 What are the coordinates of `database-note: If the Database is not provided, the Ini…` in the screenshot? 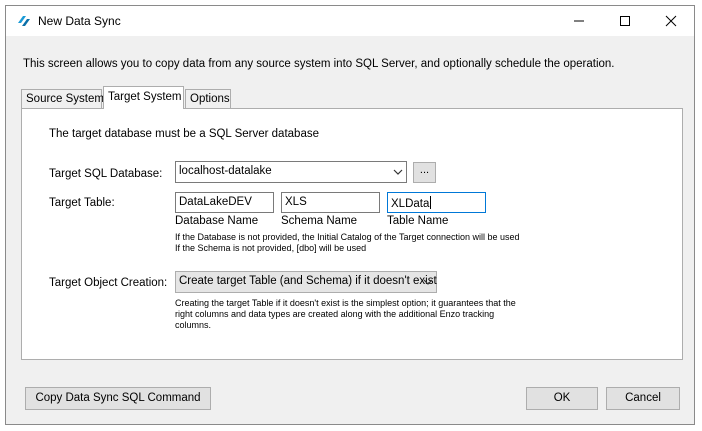 It's located at (347, 237).